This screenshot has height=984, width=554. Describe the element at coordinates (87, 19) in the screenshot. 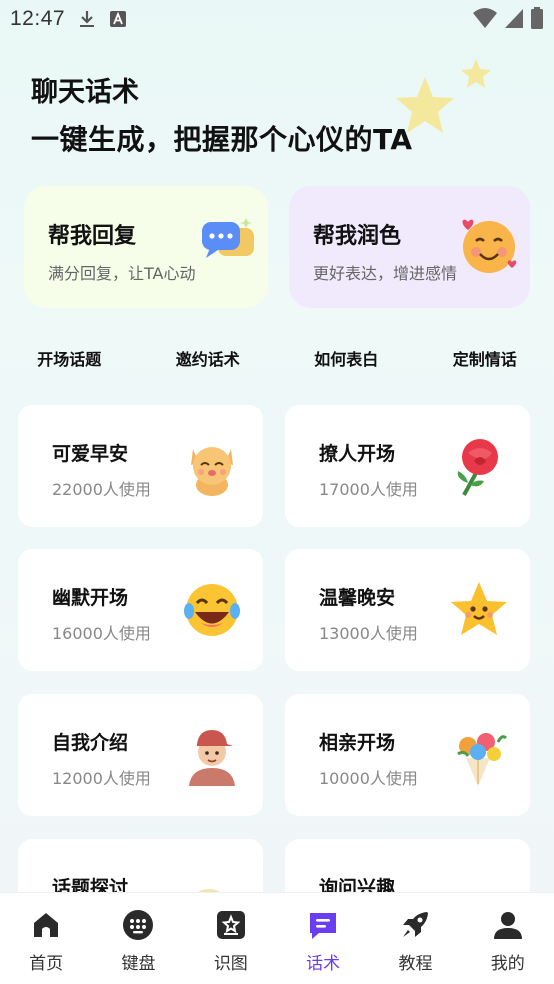

I see `download-icon` at that location.